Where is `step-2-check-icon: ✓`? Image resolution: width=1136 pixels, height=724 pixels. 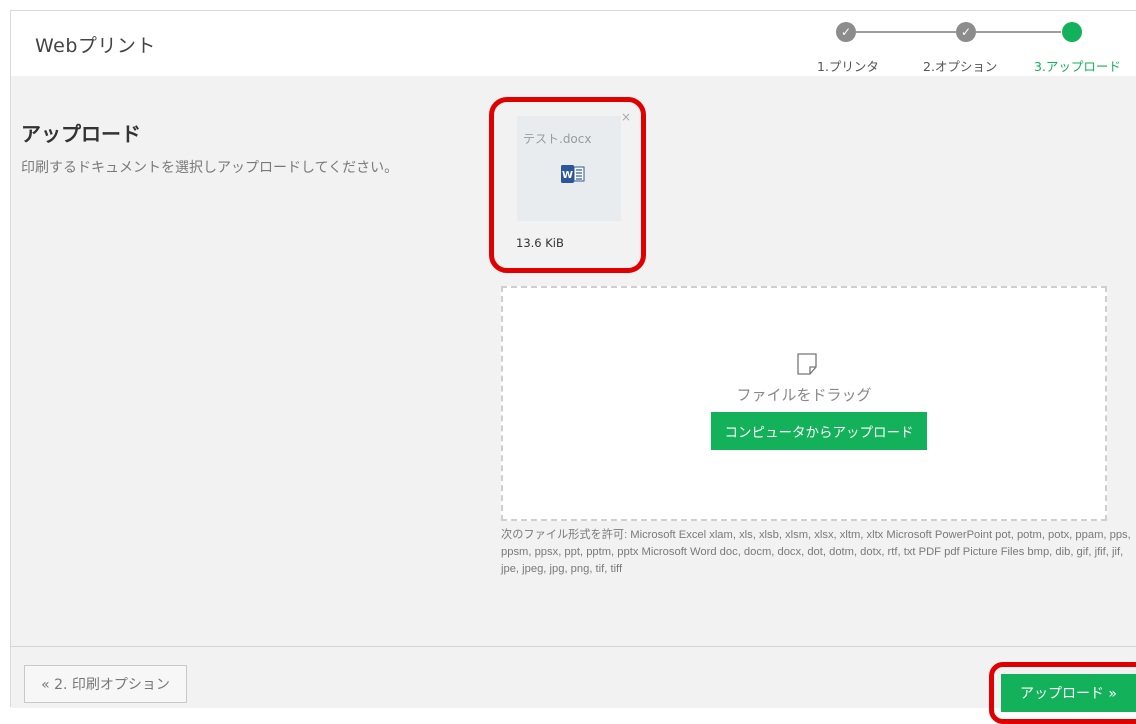 step-2-check-icon: ✓ is located at coordinates (966, 32).